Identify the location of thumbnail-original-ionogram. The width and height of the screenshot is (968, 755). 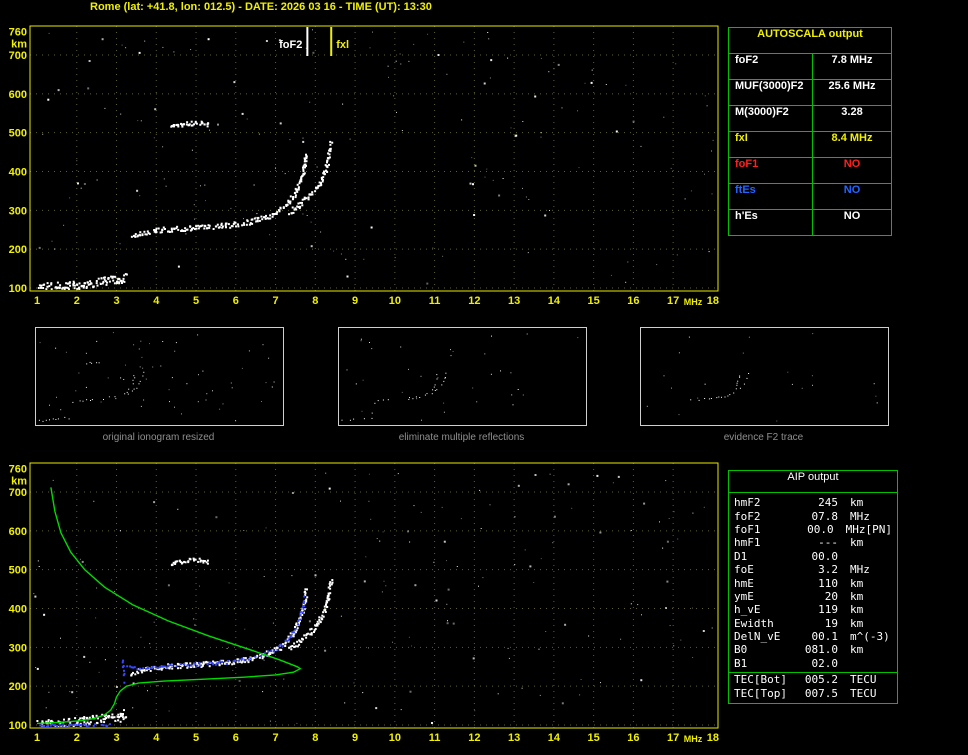
(159, 376).